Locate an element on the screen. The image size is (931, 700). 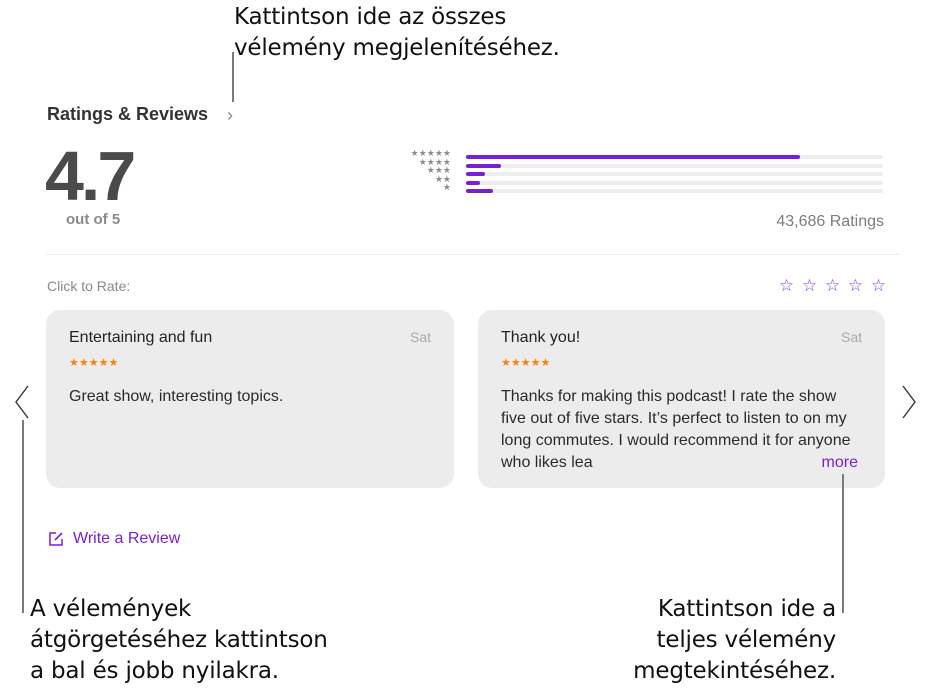
chevron-right-icon: › is located at coordinates (230, 115).